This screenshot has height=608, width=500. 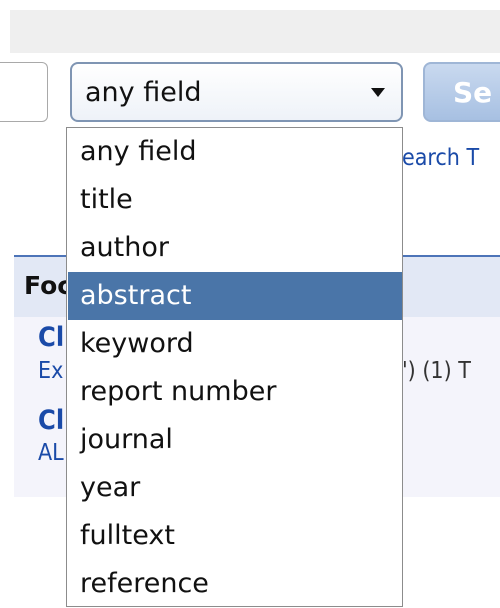 I want to click on chevron-down-icon, so click(x=378, y=92).